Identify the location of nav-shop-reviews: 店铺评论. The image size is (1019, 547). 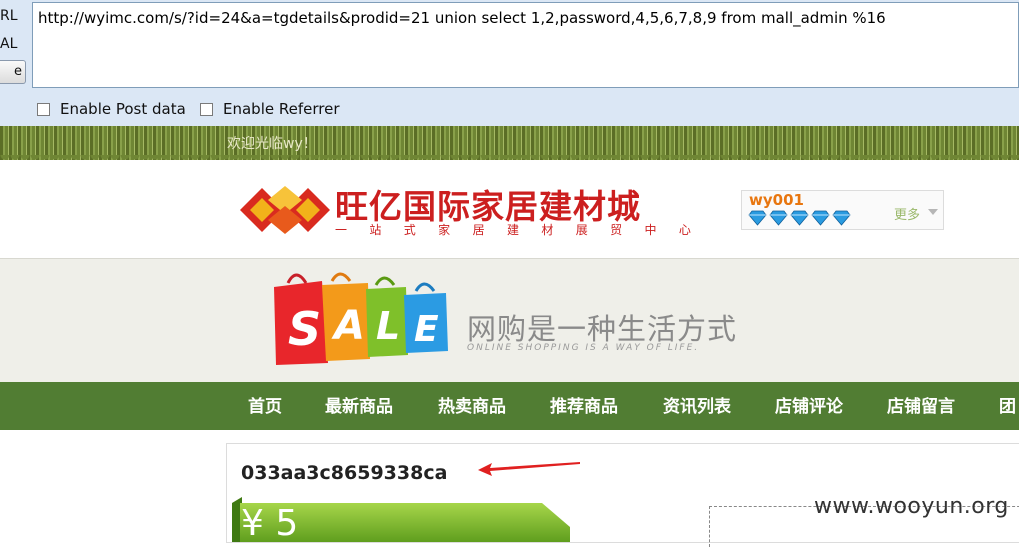
(809, 406).